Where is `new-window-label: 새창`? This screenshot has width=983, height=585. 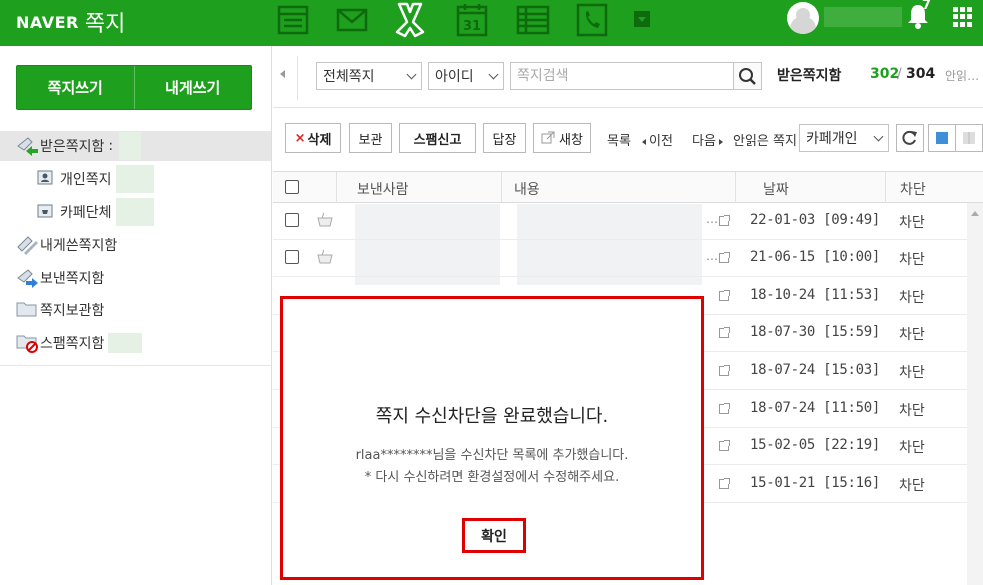
new-window-label: 새창 is located at coordinates (571, 140).